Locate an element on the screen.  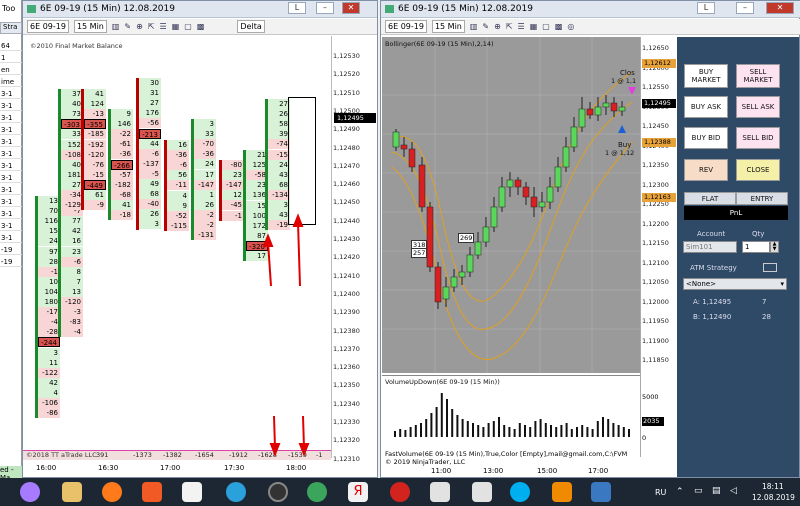
reverse-button: REV is located at coordinates (706, 170).